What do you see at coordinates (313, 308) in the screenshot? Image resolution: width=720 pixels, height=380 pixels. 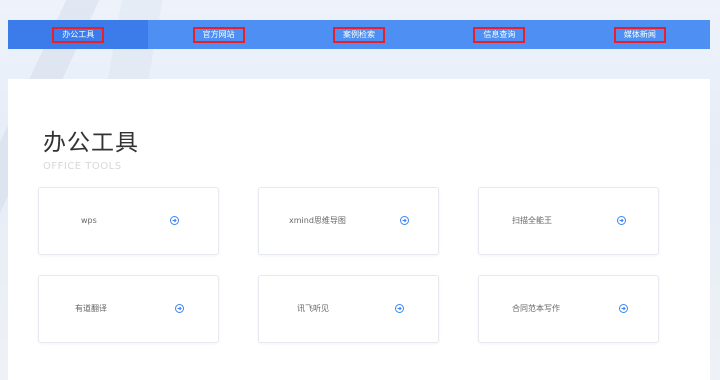 I see `tool-card-label: 讯飞听见` at bounding box center [313, 308].